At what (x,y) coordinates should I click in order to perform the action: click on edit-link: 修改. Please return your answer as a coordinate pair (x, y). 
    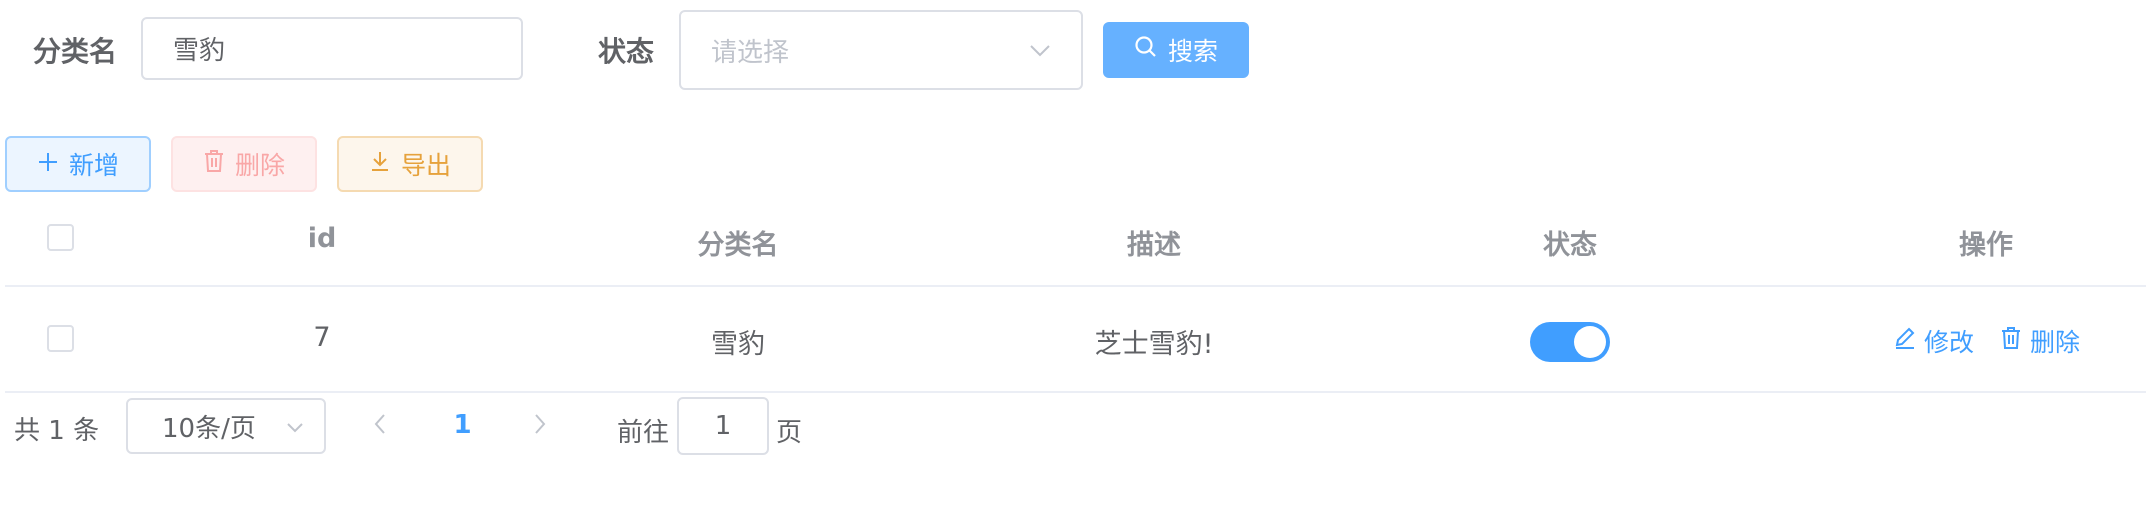
    Looking at the image, I should click on (1934, 341).